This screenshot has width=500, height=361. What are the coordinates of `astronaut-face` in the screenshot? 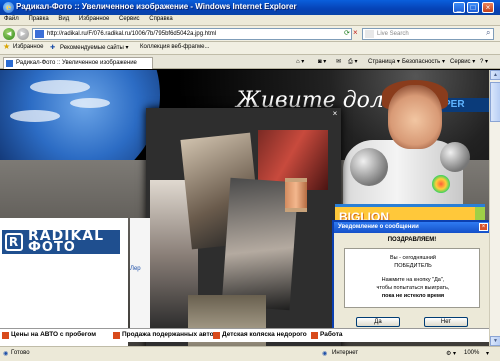 It's located at (415, 117).